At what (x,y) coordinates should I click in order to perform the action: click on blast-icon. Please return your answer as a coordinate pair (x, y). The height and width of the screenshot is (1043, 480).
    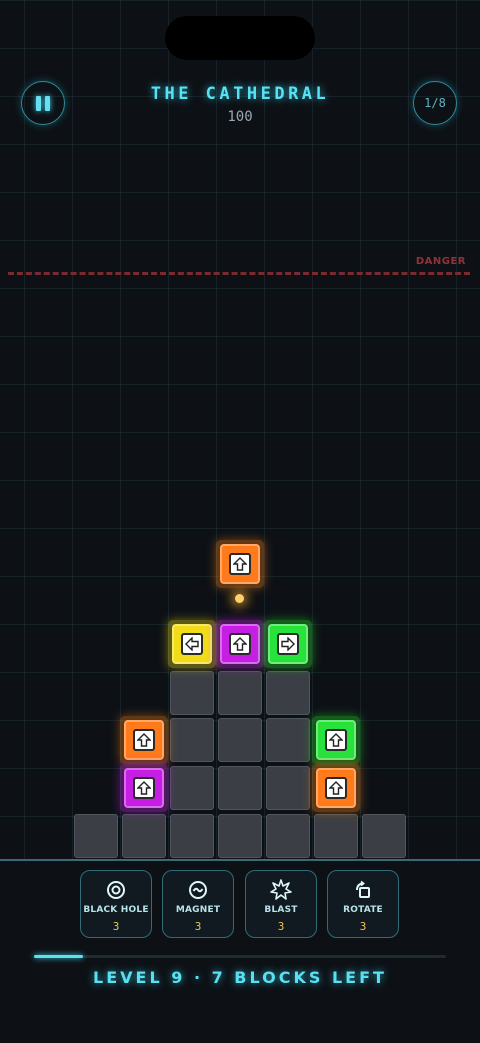
    Looking at the image, I should click on (281, 890).